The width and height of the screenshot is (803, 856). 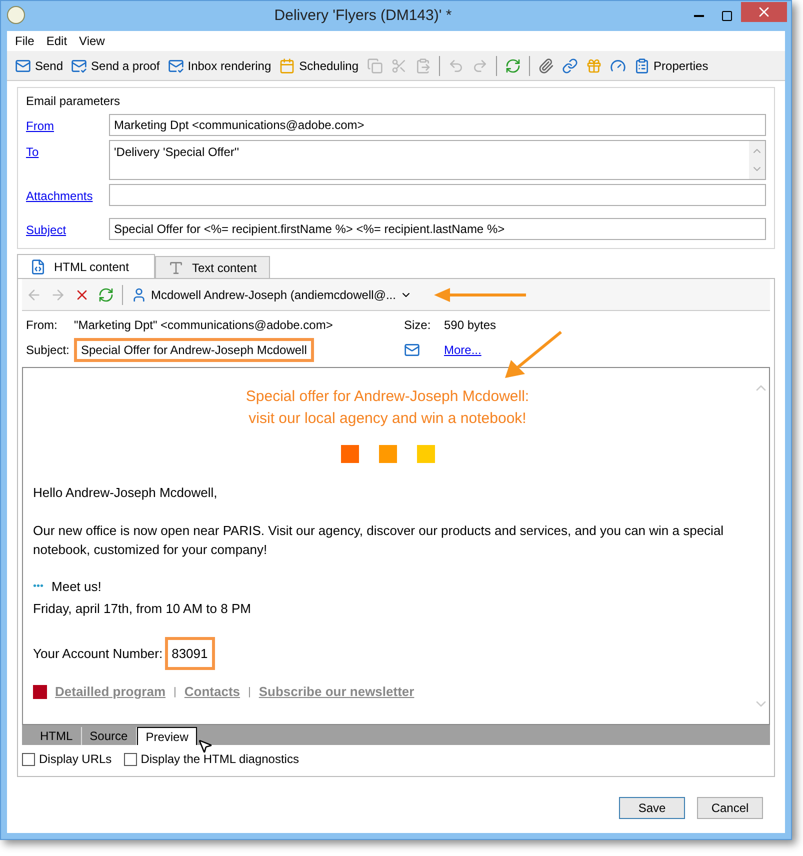 I want to click on input-field, so click(x=437, y=195).